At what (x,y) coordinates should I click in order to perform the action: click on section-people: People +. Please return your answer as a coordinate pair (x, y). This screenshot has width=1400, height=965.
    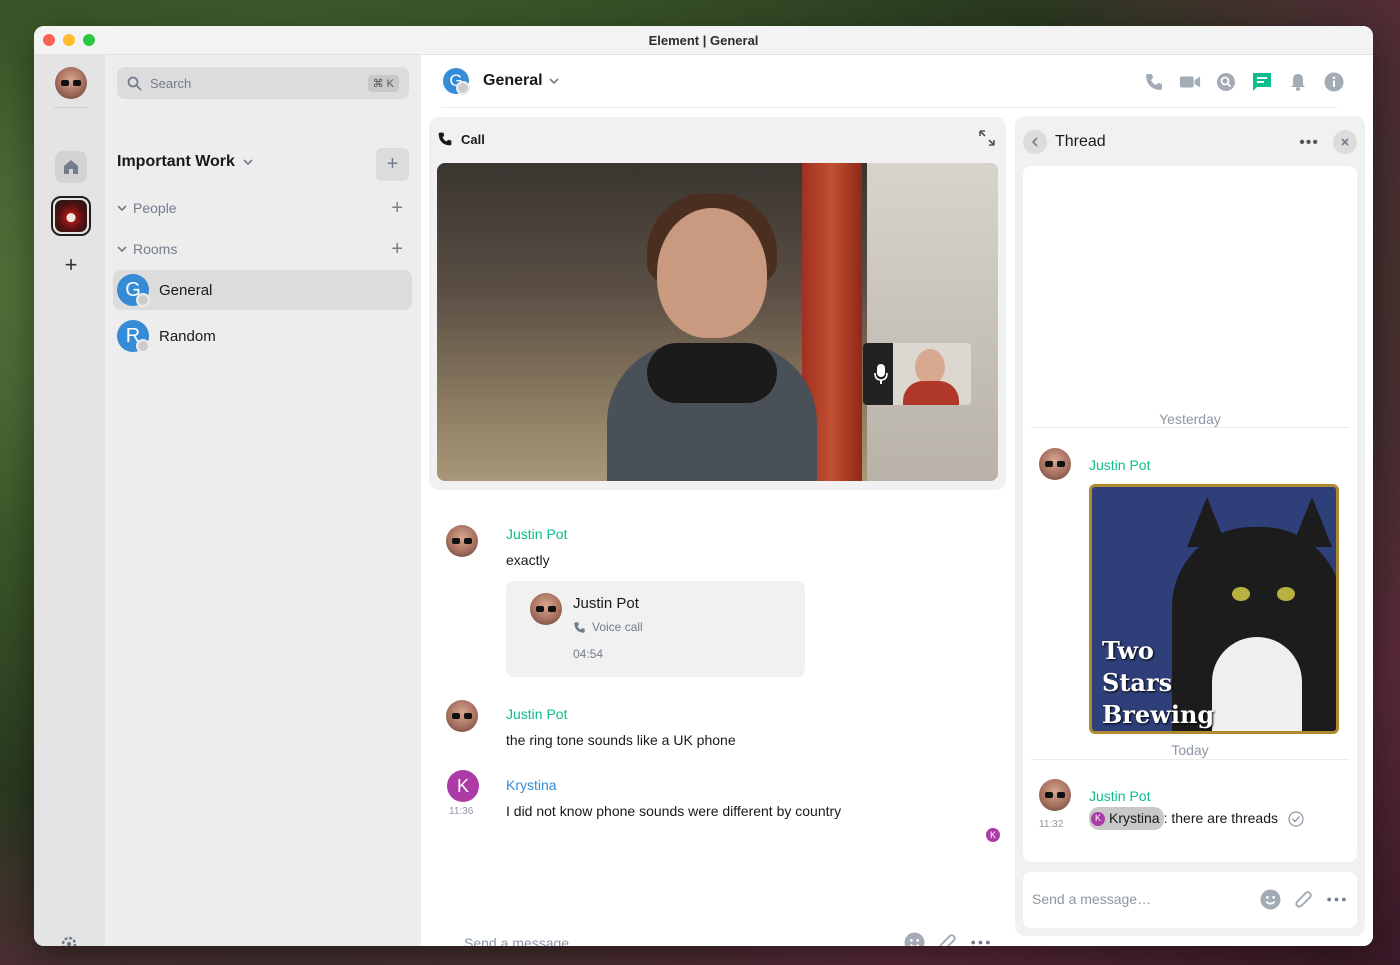
    Looking at the image, I should click on (263, 208).